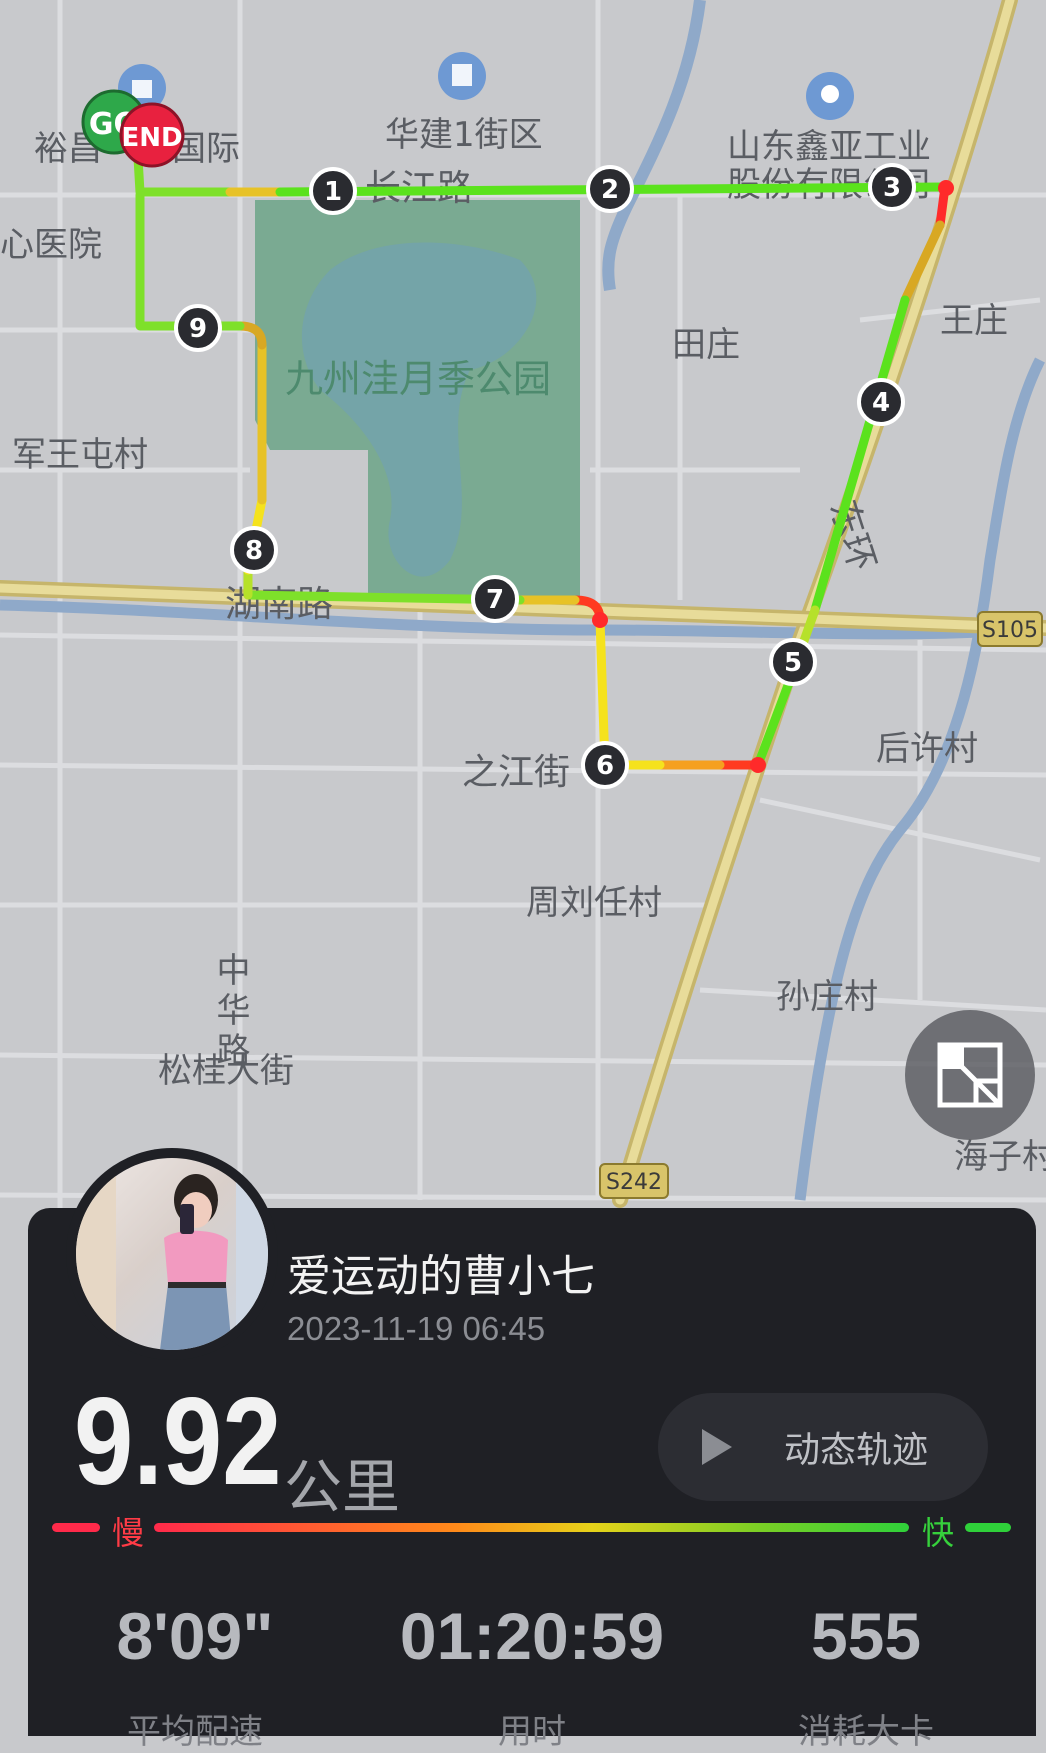  Describe the element at coordinates (866, 1636) in the screenshot. I see `calories-value: 555` at that location.